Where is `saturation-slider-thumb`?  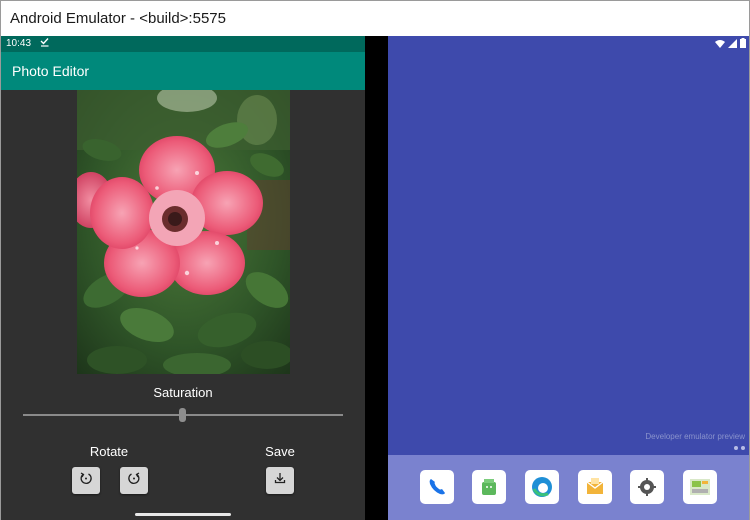 saturation-slider-thumb is located at coordinates (182, 415).